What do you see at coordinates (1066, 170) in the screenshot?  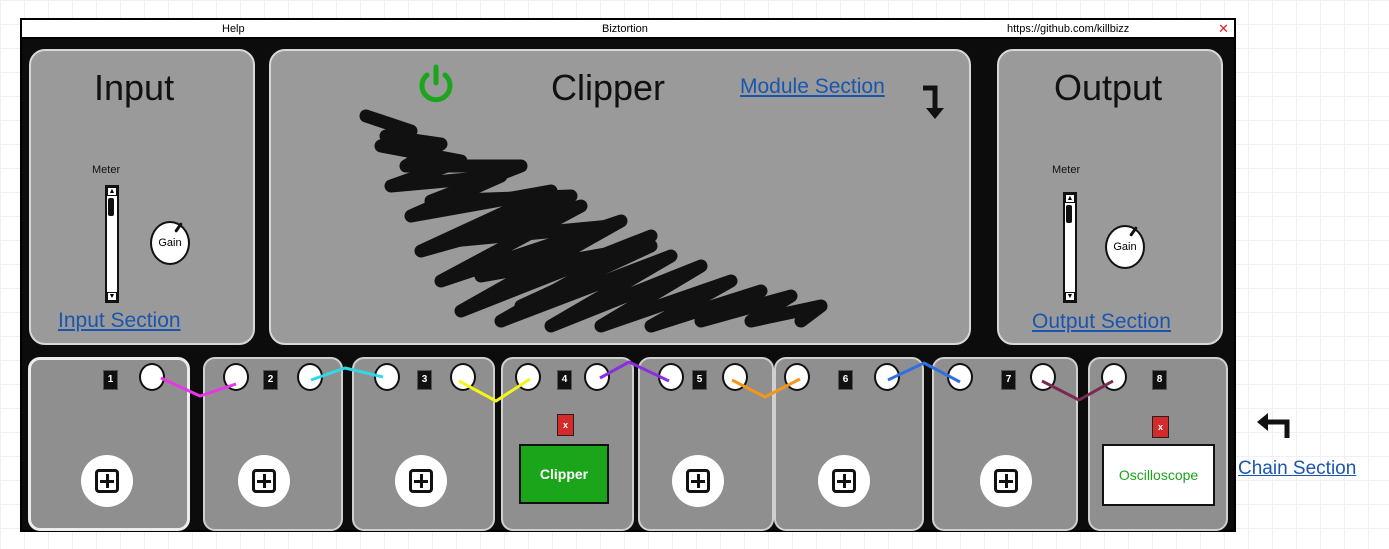 I see `output-meter-label: Meter` at bounding box center [1066, 170].